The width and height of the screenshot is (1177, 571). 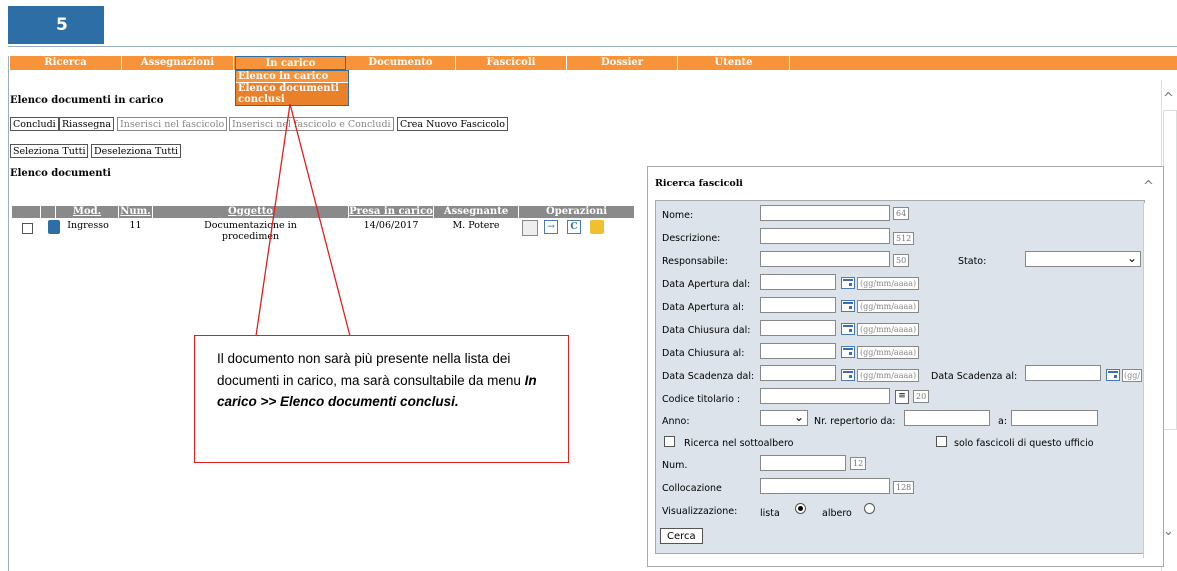 What do you see at coordinates (1063, 373) in the screenshot?
I see `scadenza-al-input` at bounding box center [1063, 373].